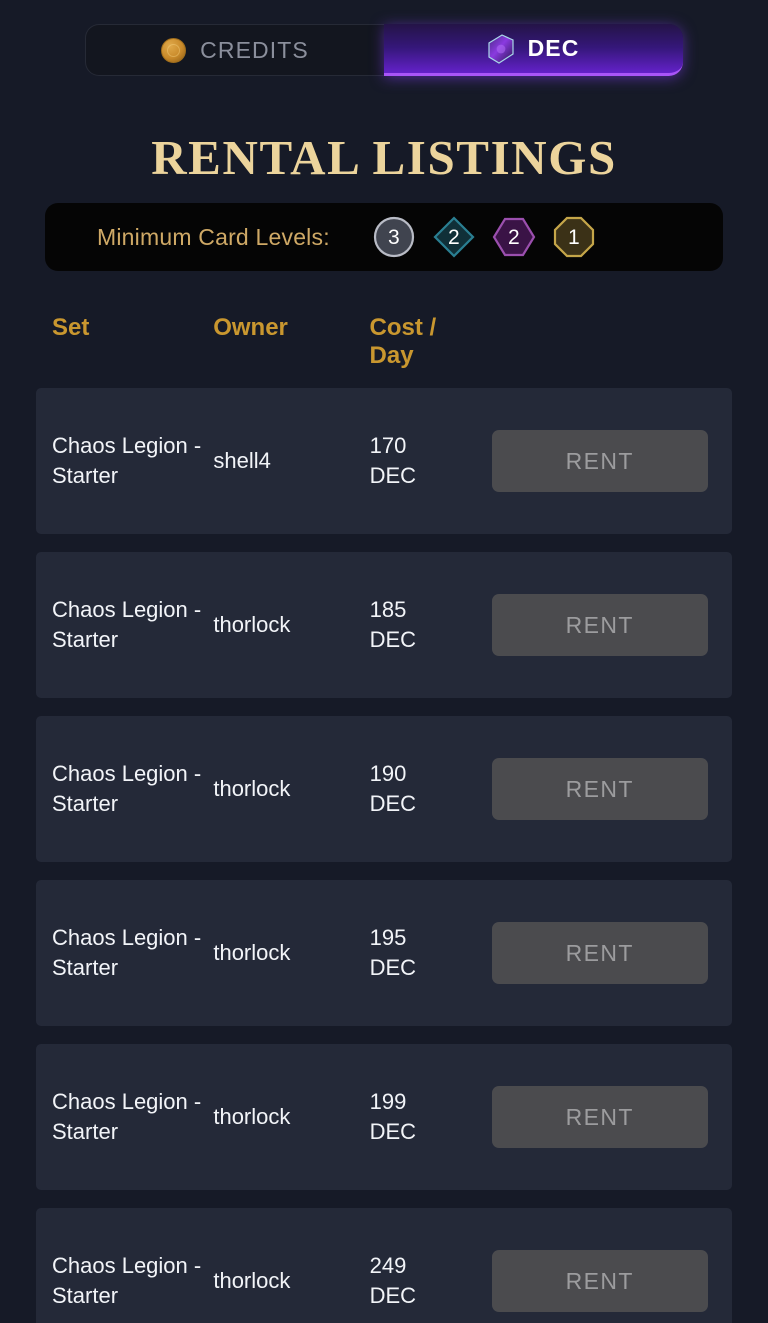 The width and height of the screenshot is (768, 1323). I want to click on cost-amount: 195, so click(388, 937).